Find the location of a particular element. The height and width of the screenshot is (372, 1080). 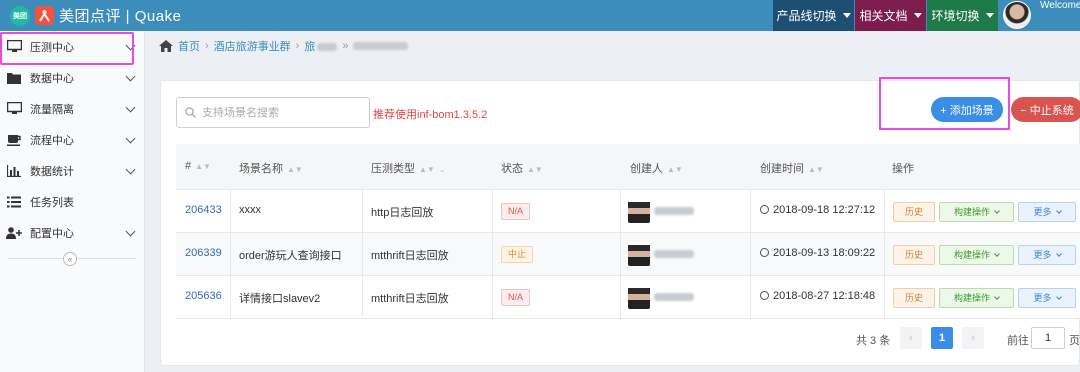

brand-logo: 美团 美团点评 | Quake is located at coordinates (90, 15).